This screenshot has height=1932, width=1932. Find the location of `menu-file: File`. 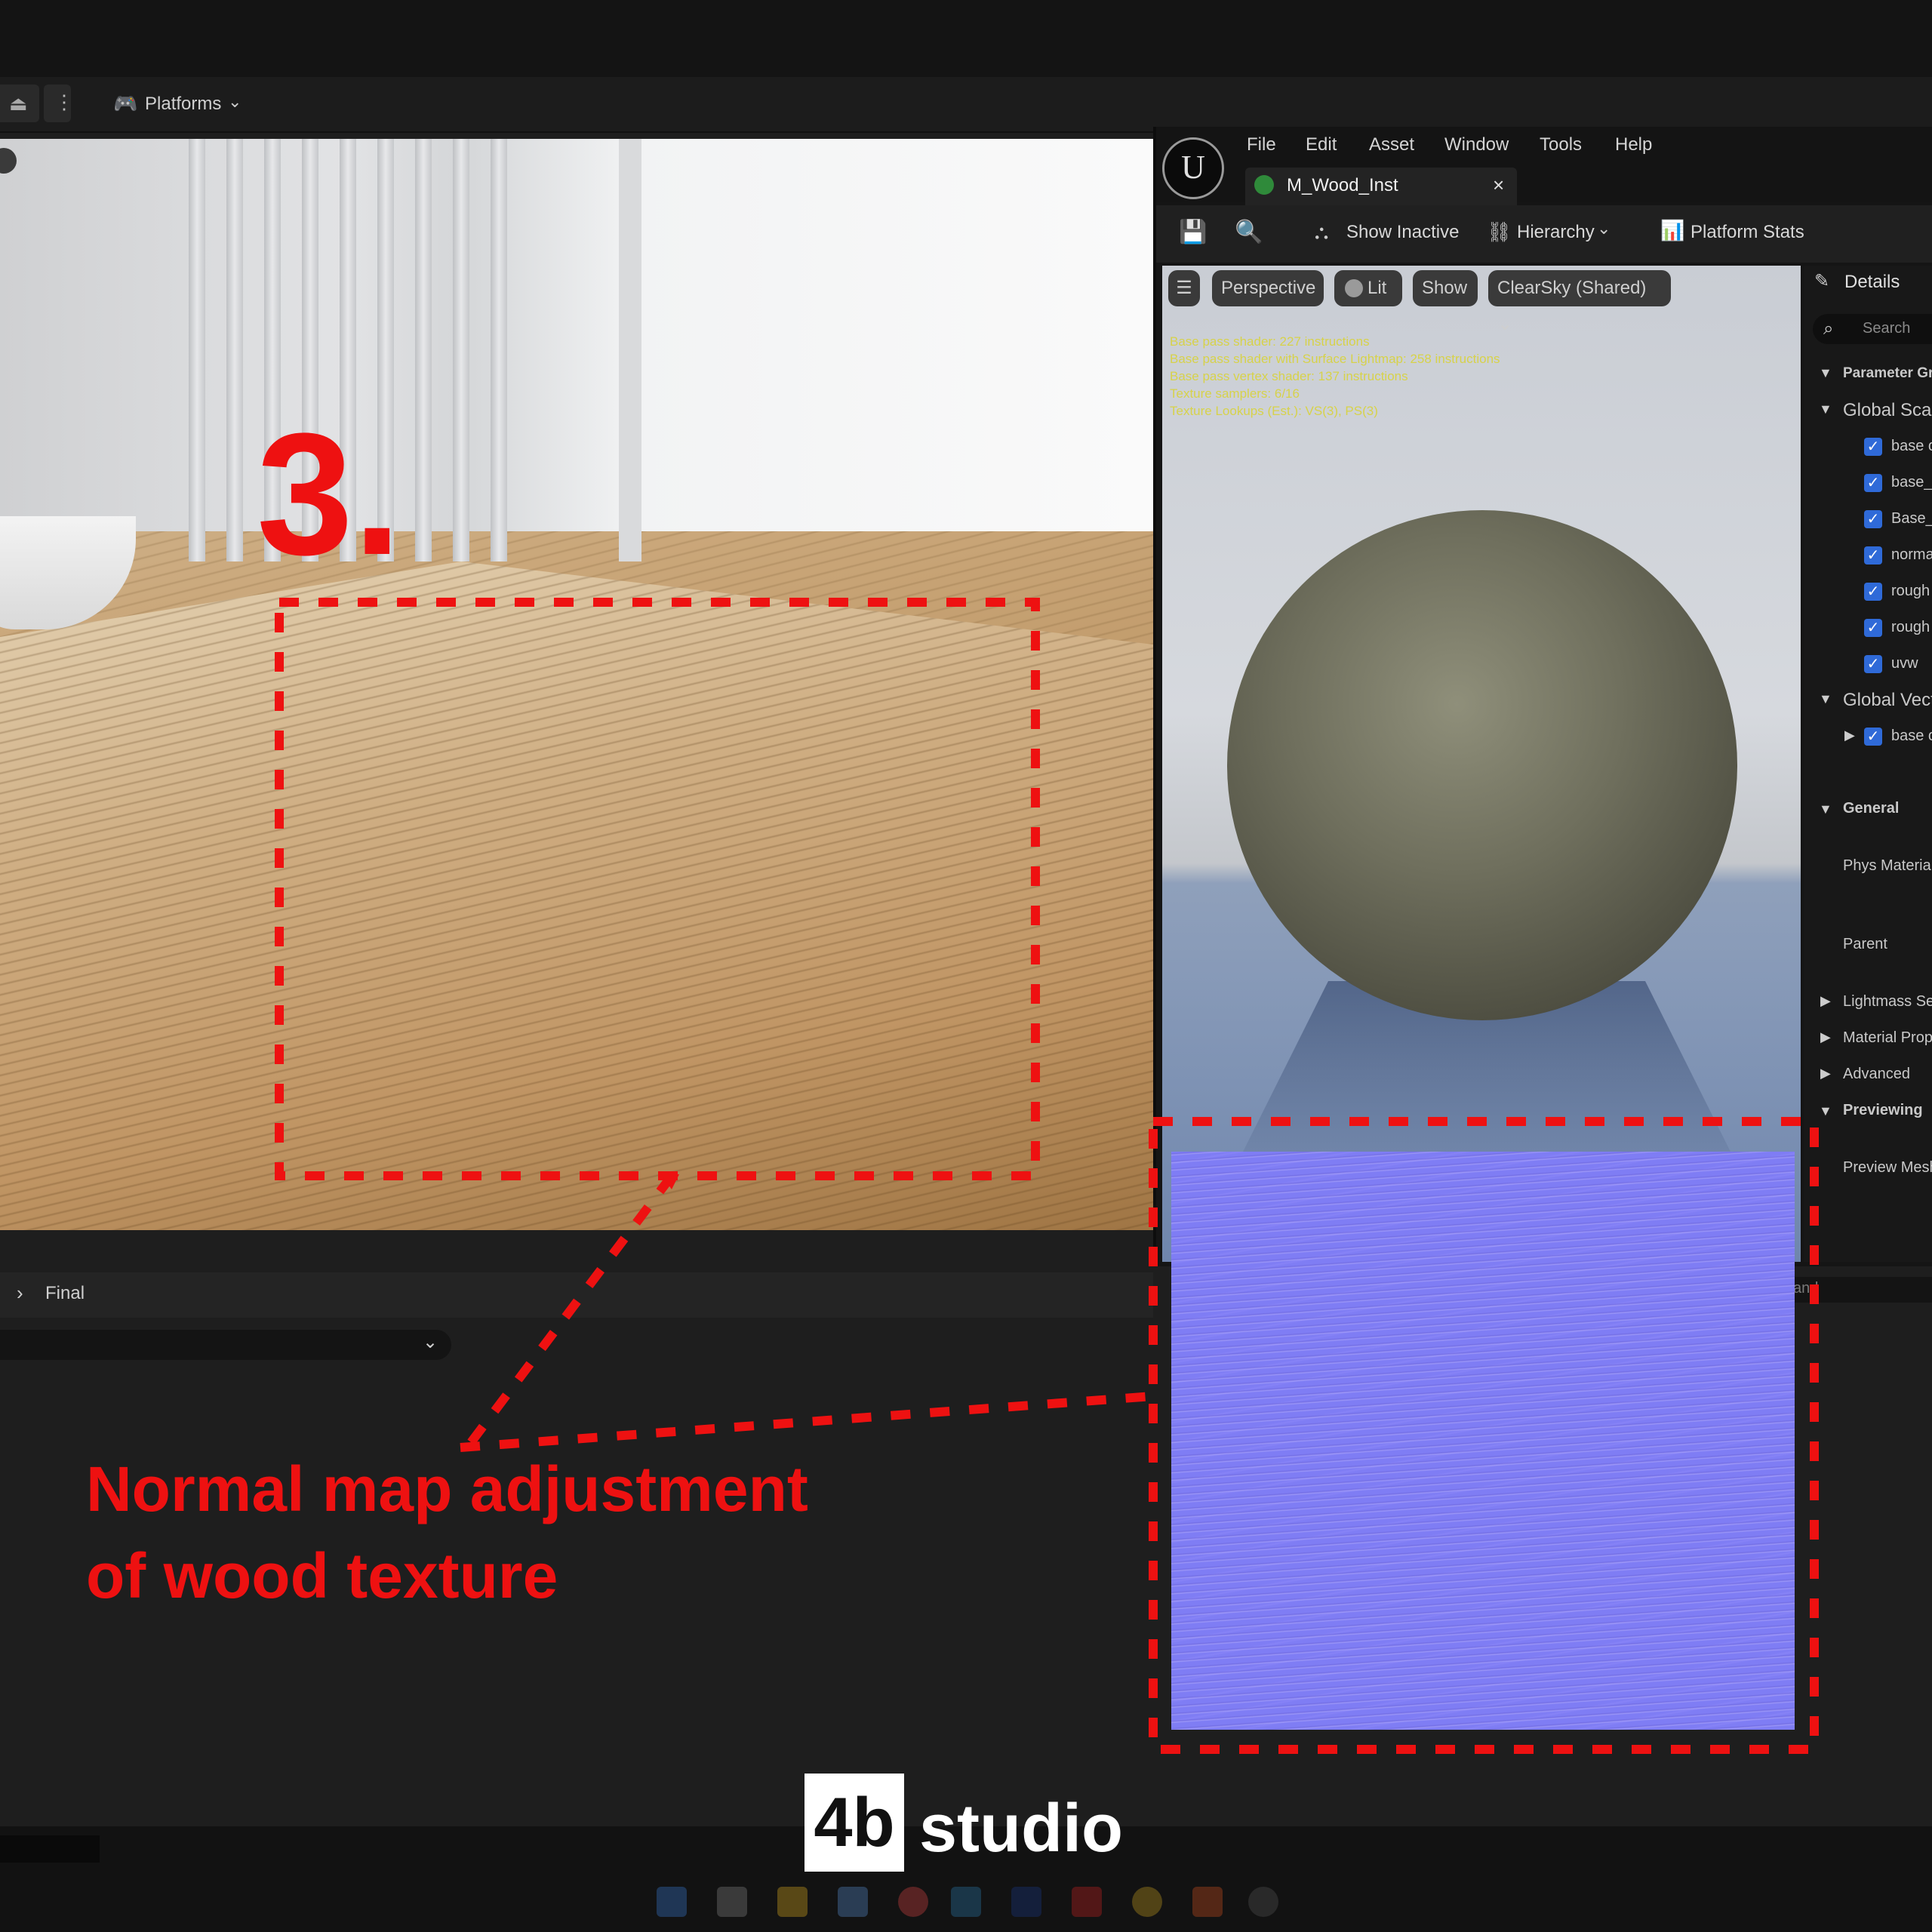

menu-file: File is located at coordinates (1261, 144).